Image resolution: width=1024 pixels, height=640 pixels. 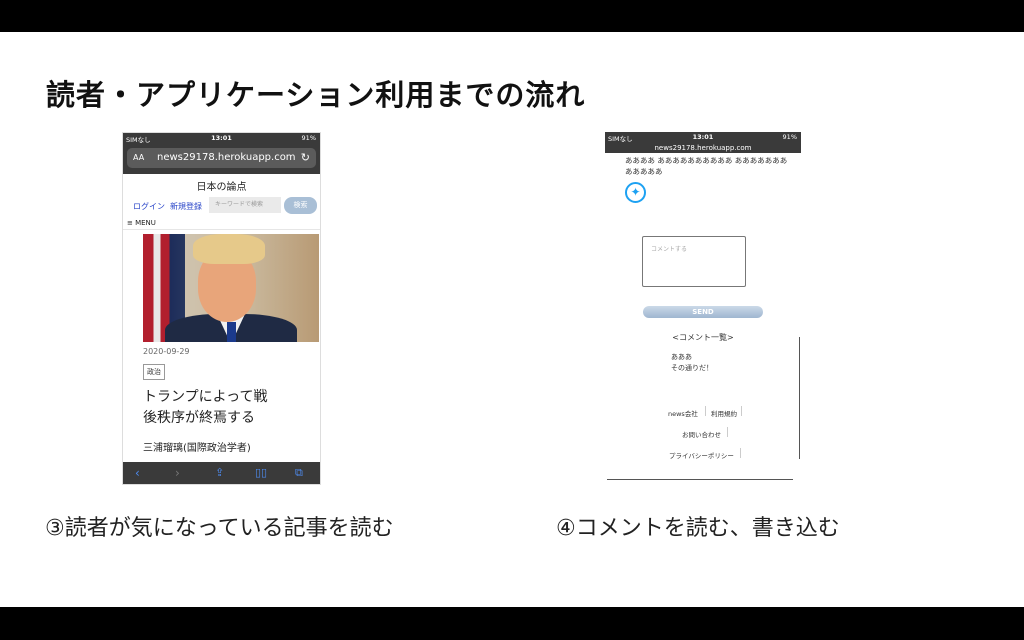 What do you see at coordinates (231, 288) in the screenshot?
I see `article-photo` at bounding box center [231, 288].